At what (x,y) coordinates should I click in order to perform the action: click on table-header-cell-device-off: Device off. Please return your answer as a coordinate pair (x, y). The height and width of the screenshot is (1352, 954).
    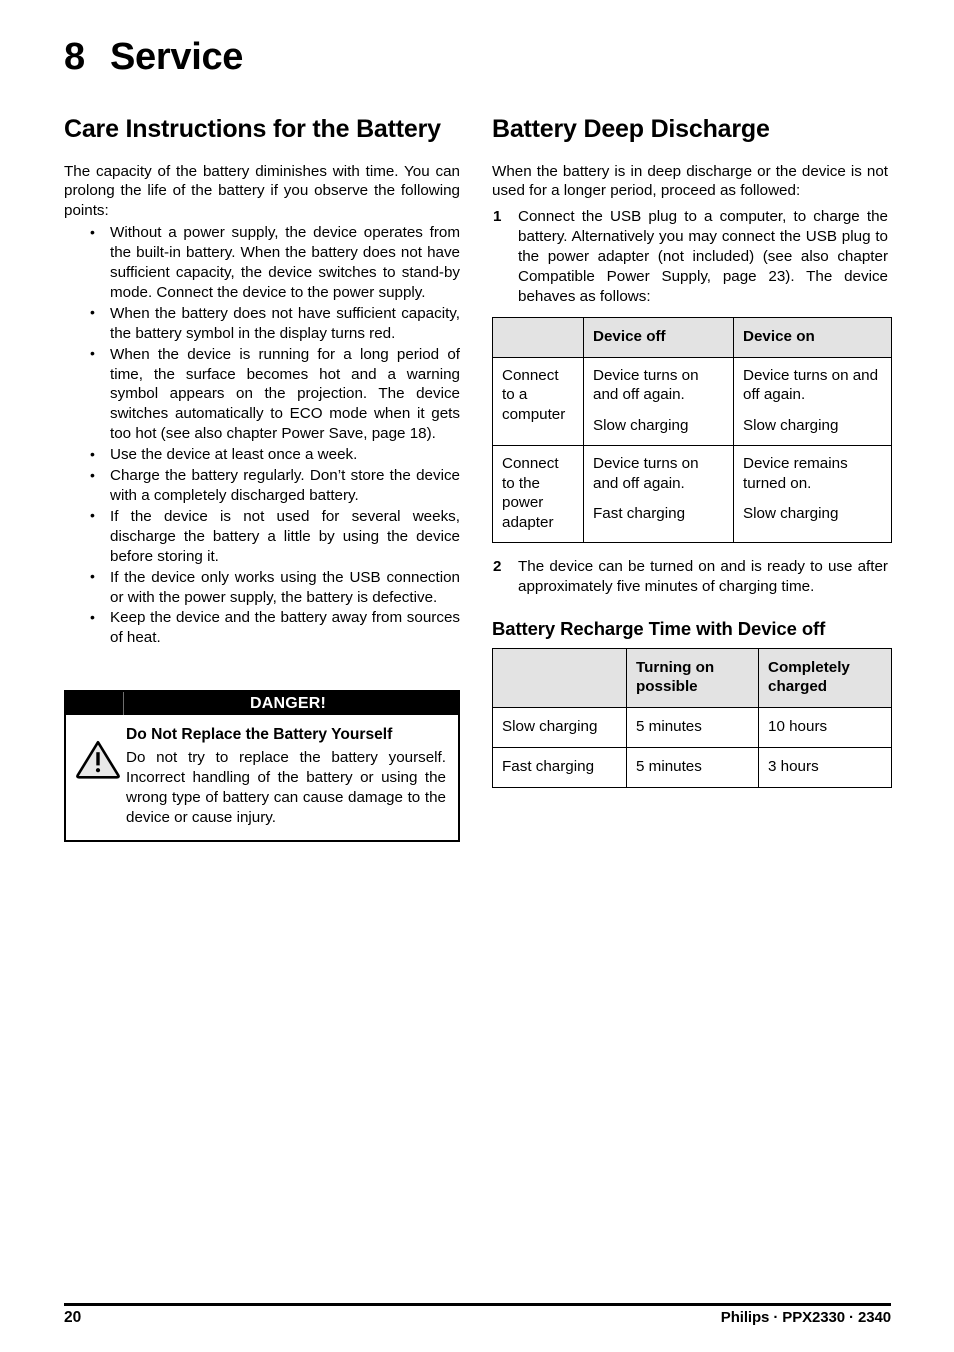
    Looking at the image, I should click on (658, 337).